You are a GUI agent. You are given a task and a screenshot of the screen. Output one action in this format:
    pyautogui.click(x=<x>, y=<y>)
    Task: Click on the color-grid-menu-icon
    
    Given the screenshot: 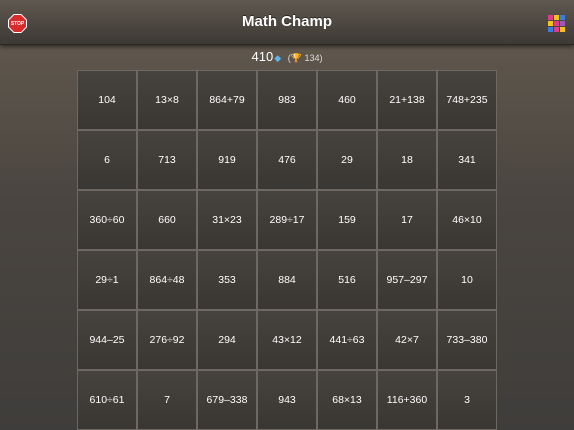 What is the action you would take?
    pyautogui.click(x=556, y=23)
    